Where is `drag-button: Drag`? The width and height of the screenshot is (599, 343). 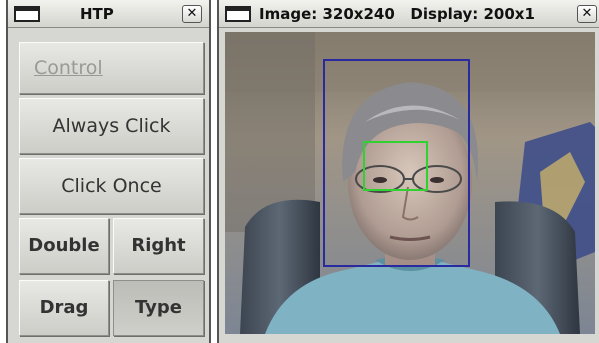 drag-button: Drag is located at coordinates (64, 308).